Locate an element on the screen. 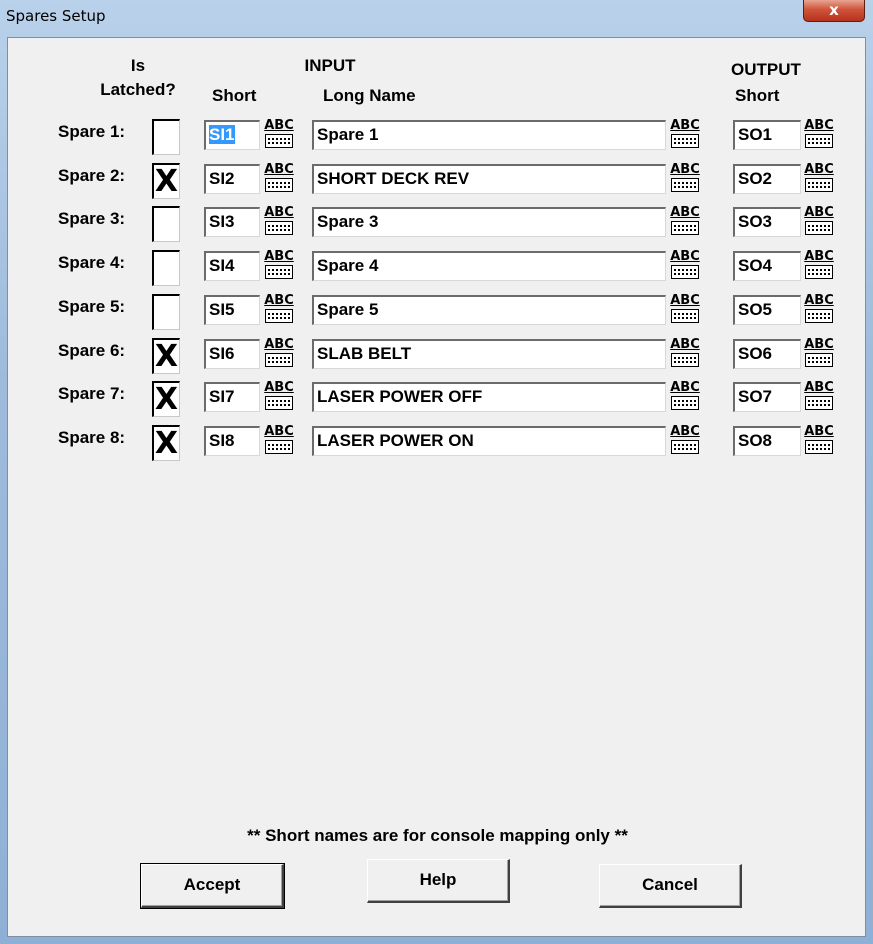 This screenshot has width=873, height=944. input-short-field: SI6 is located at coordinates (232, 354).